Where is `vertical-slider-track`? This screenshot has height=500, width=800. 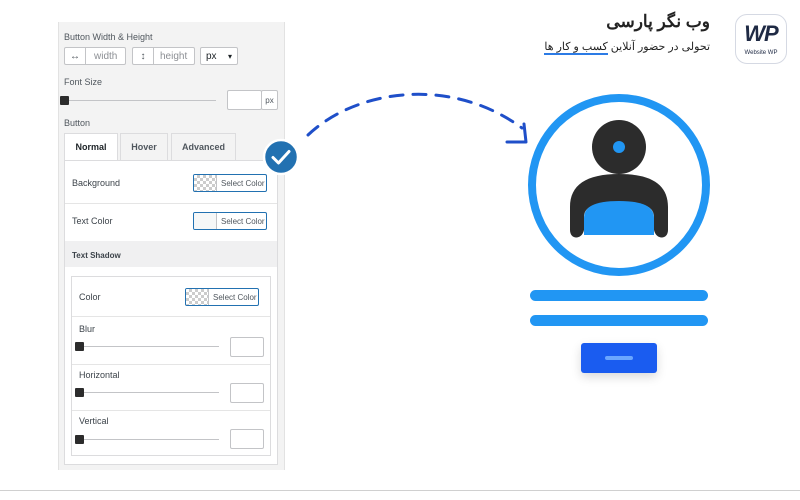
vertical-slider-track is located at coordinates (149, 439).